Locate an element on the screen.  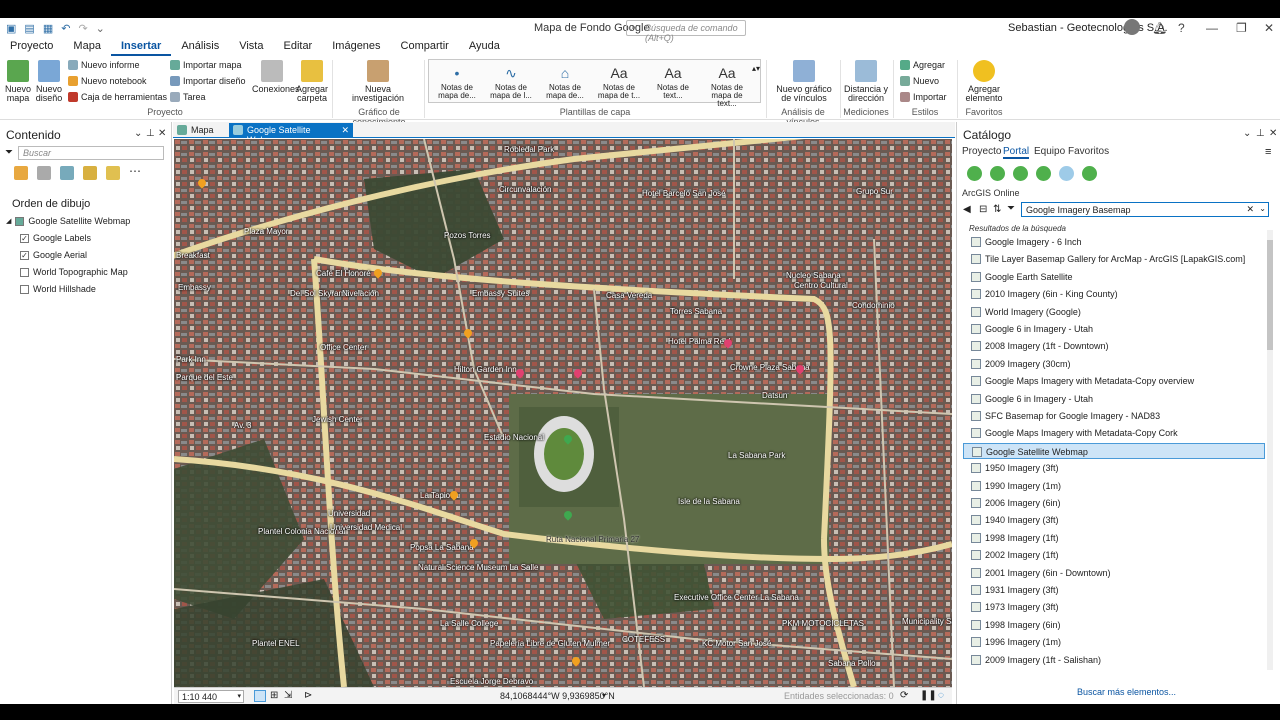
add-folder-button: Agregar carpeta is located at coordinates (312, 81).